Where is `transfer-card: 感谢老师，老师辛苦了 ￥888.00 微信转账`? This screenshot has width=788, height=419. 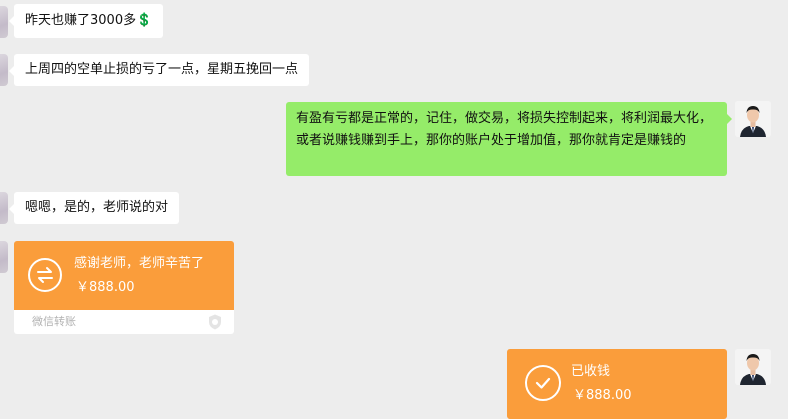
transfer-card: 感谢老师，老师辛苦了 ￥888.00 微信转账 is located at coordinates (124, 287).